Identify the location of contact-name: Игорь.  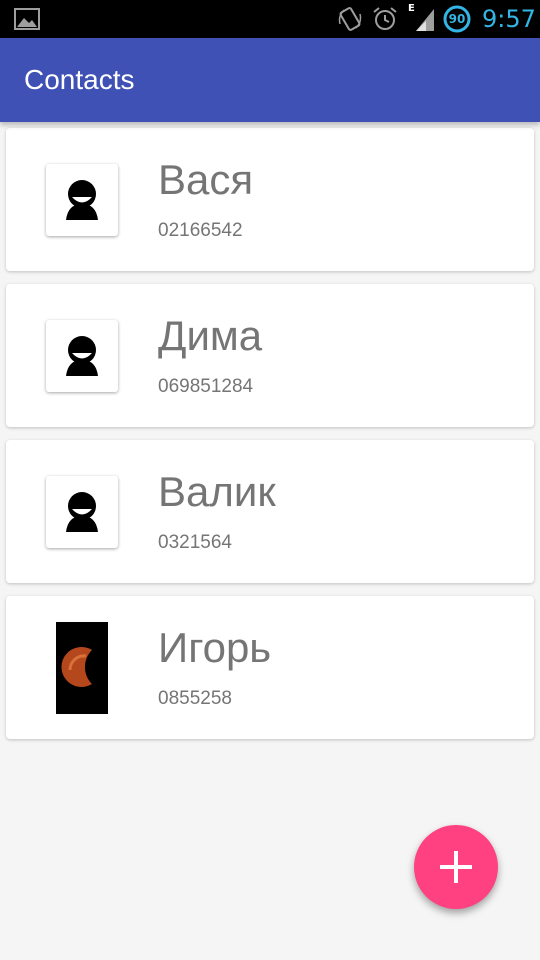
(215, 647).